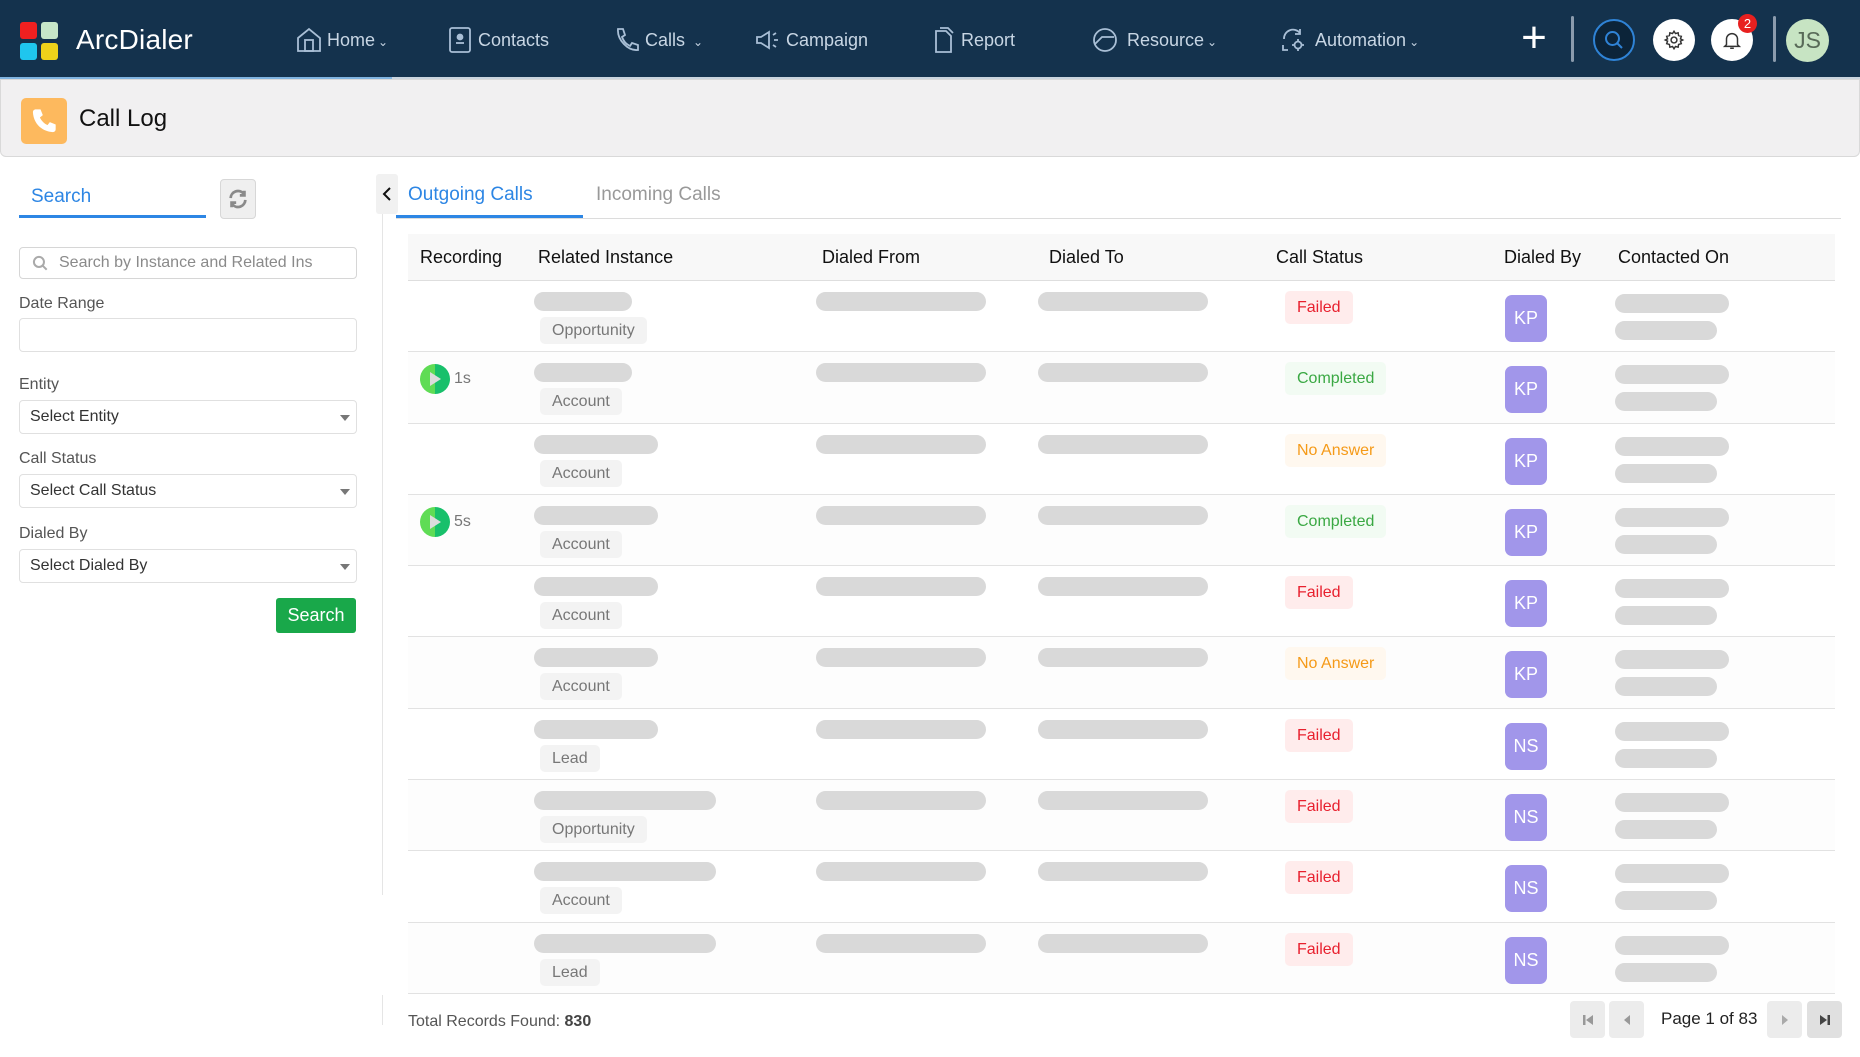 Image resolution: width=1860 pixels, height=1057 pixels. What do you see at coordinates (1534, 38) in the screenshot?
I see `add-icon: +` at bounding box center [1534, 38].